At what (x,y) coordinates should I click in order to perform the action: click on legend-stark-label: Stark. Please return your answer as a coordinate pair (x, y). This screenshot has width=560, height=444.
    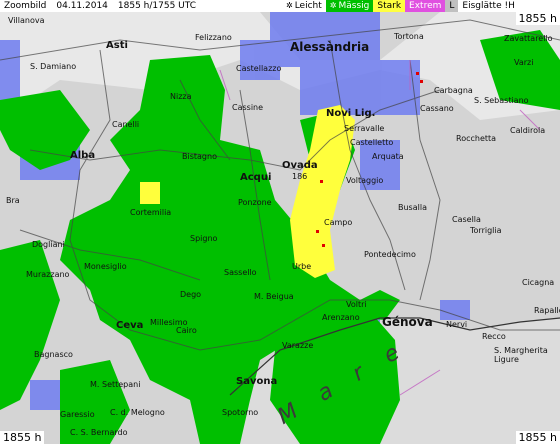
    Looking at the image, I should click on (389, 6).